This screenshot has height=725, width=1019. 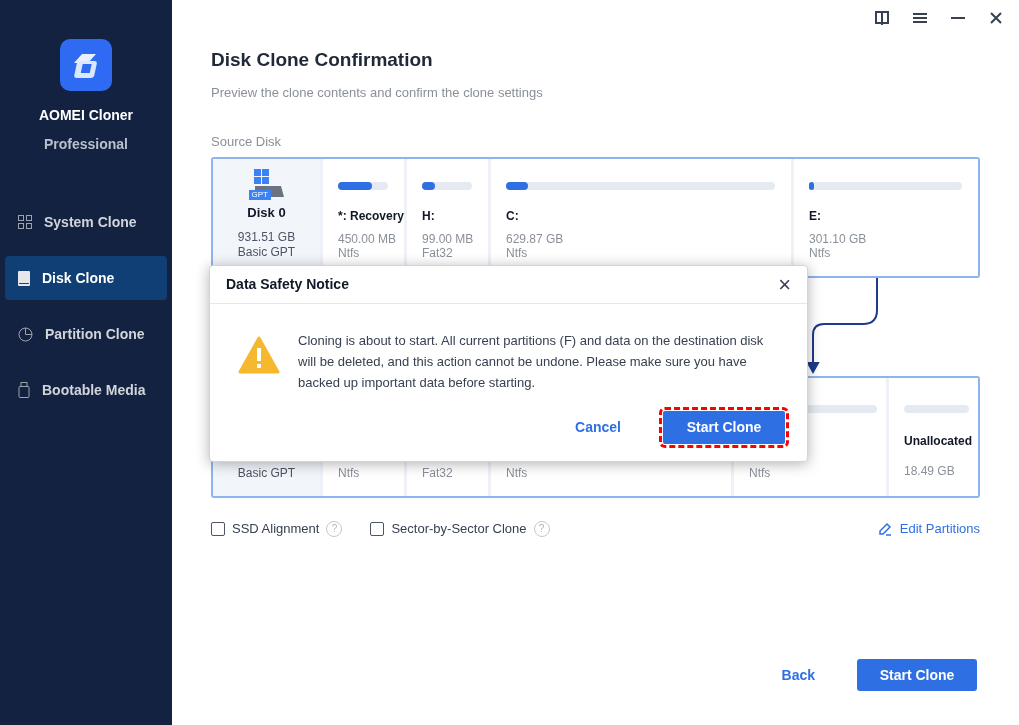 I want to click on start-clone-button: Start Clone, so click(x=917, y=675).